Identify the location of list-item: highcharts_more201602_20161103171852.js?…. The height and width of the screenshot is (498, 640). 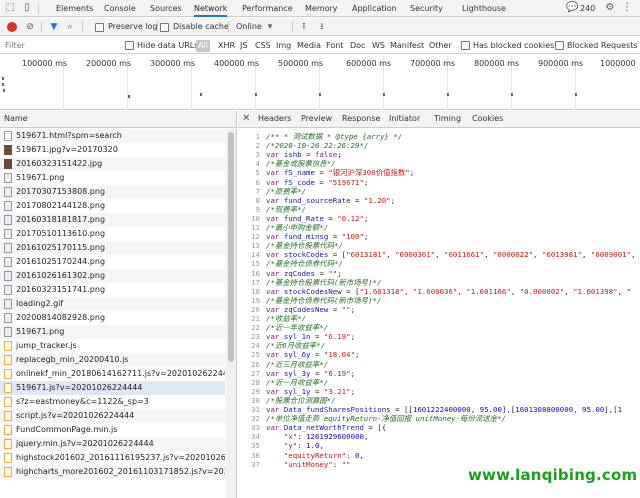
(112, 472).